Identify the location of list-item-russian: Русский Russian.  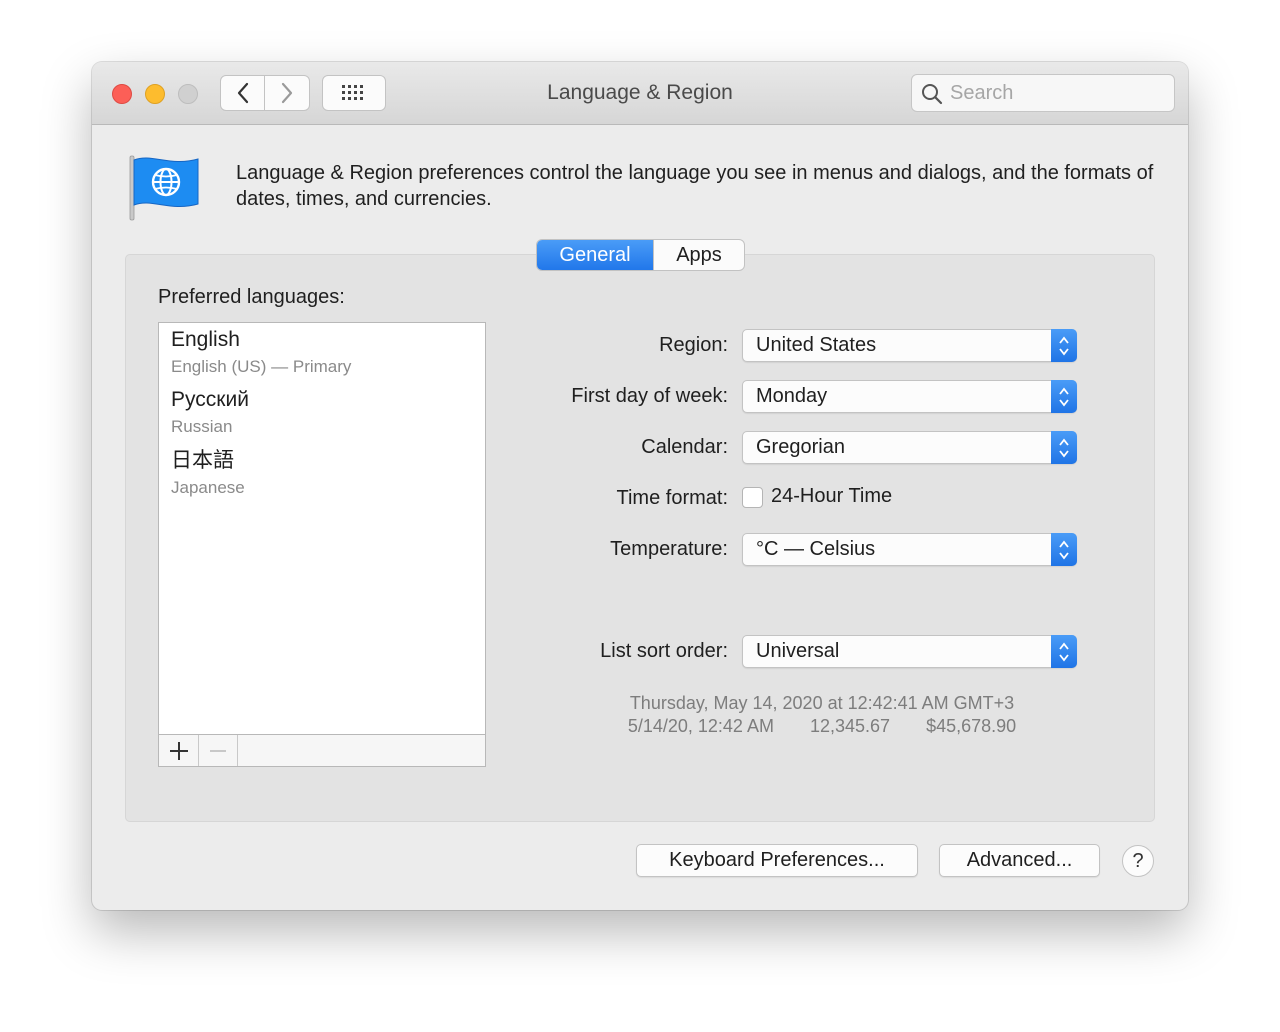
(210, 413).